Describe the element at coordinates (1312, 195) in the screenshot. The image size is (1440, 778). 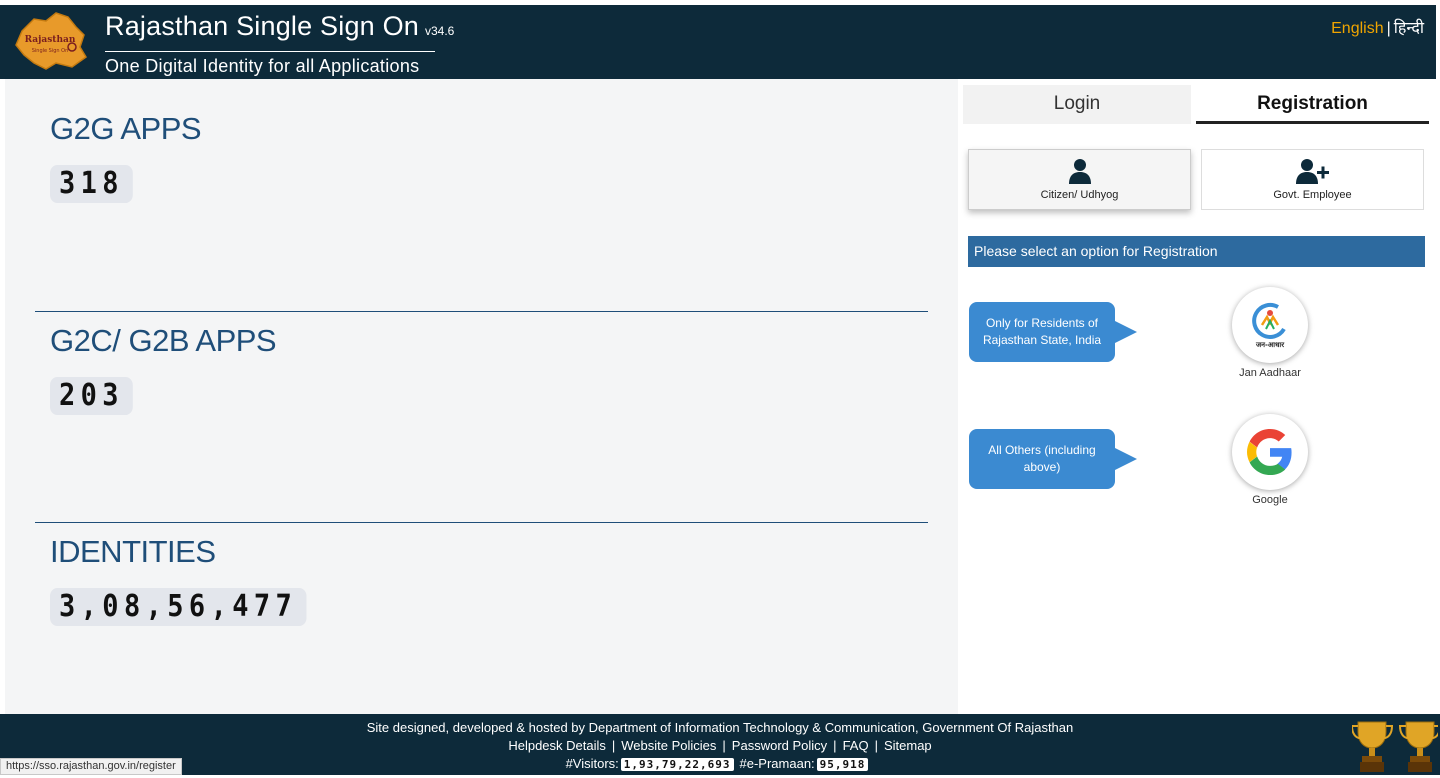
I see `reg-option-label: Govt. Employee` at that location.